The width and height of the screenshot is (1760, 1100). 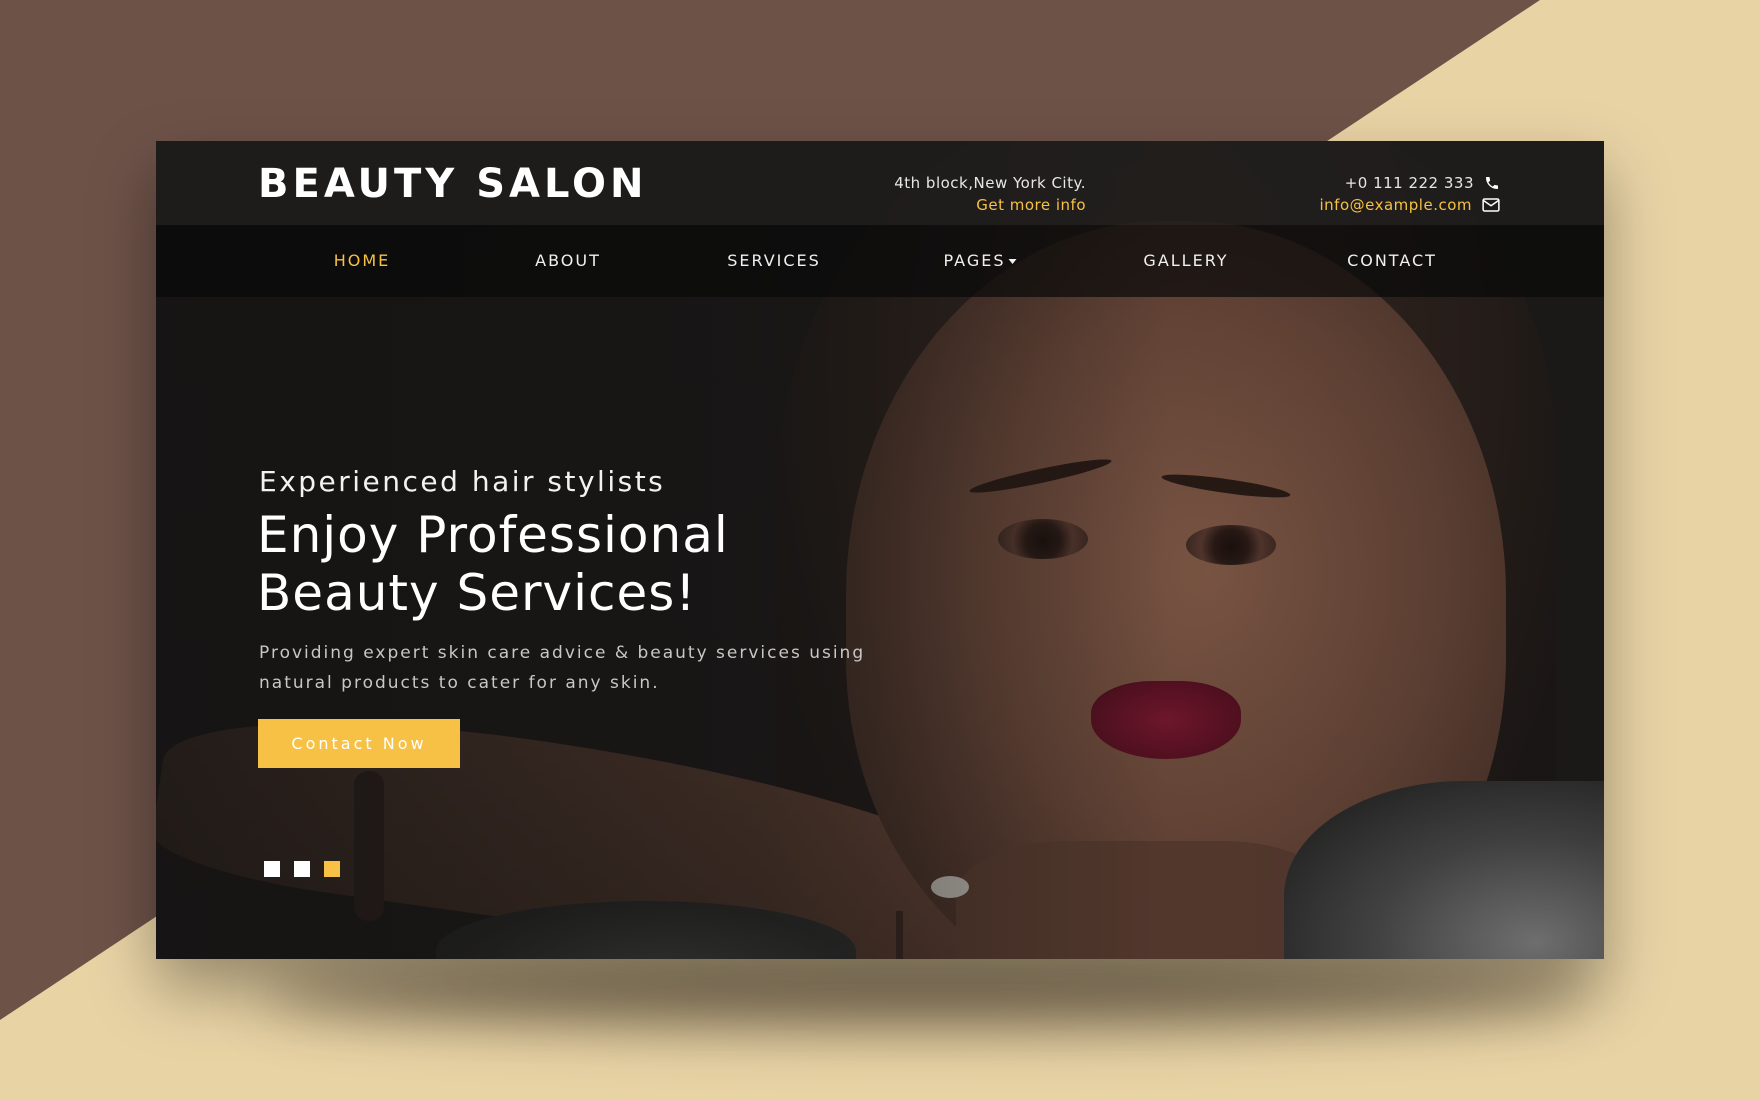 What do you see at coordinates (1185, 260) in the screenshot?
I see `nav-gallery: GALLERY` at bounding box center [1185, 260].